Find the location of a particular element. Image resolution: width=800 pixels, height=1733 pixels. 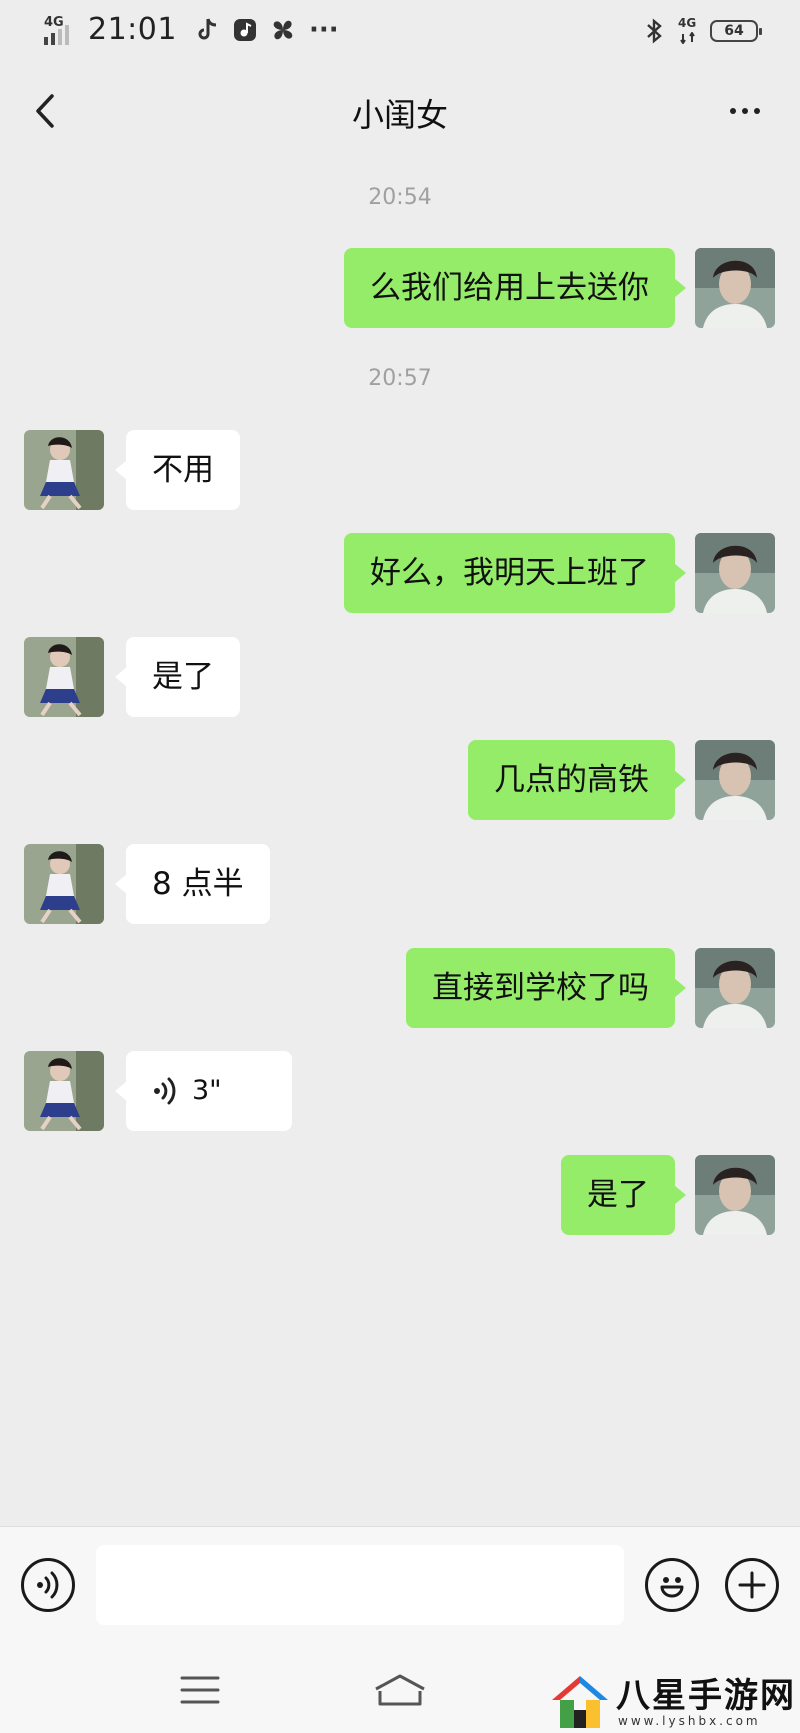

home-button is located at coordinates (400, 1690).